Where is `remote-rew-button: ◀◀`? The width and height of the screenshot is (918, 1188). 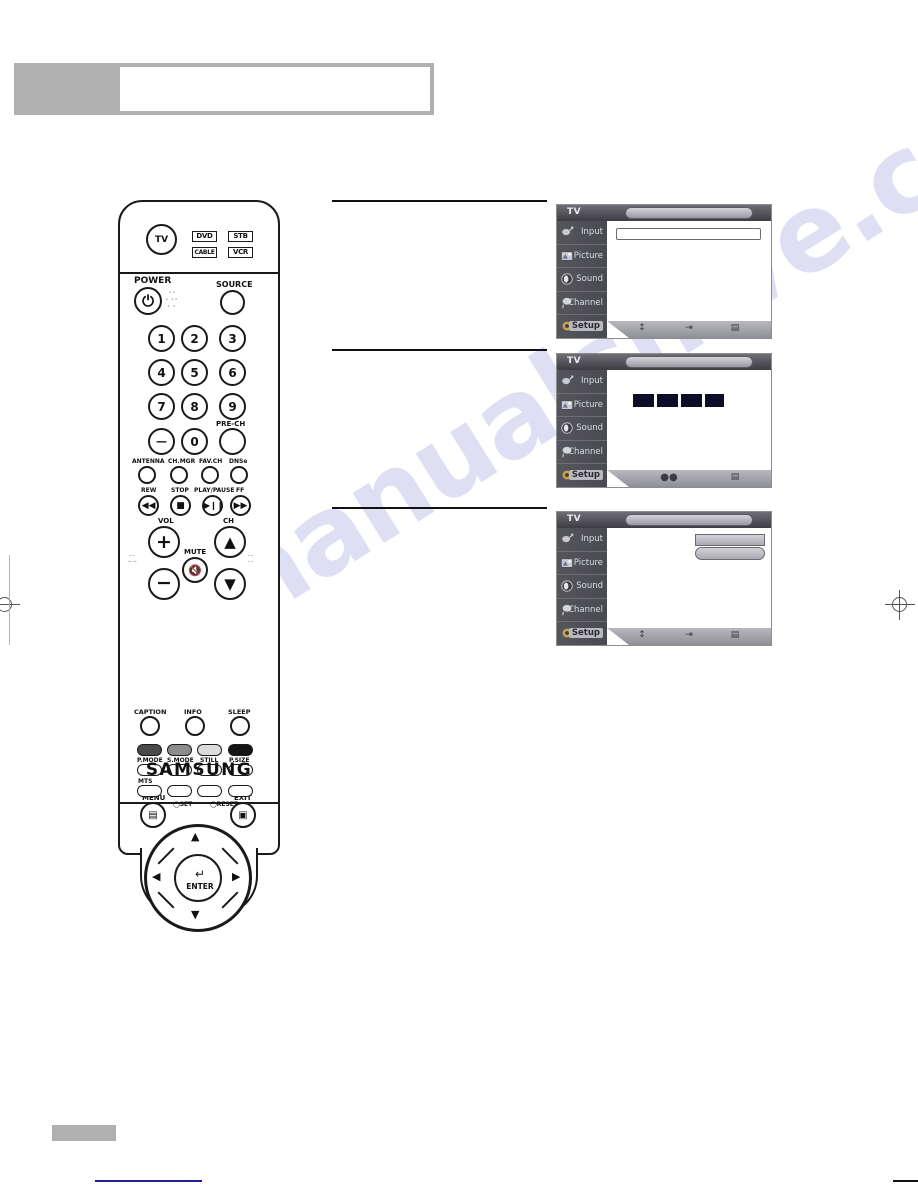 remote-rew-button: ◀◀ is located at coordinates (148, 505).